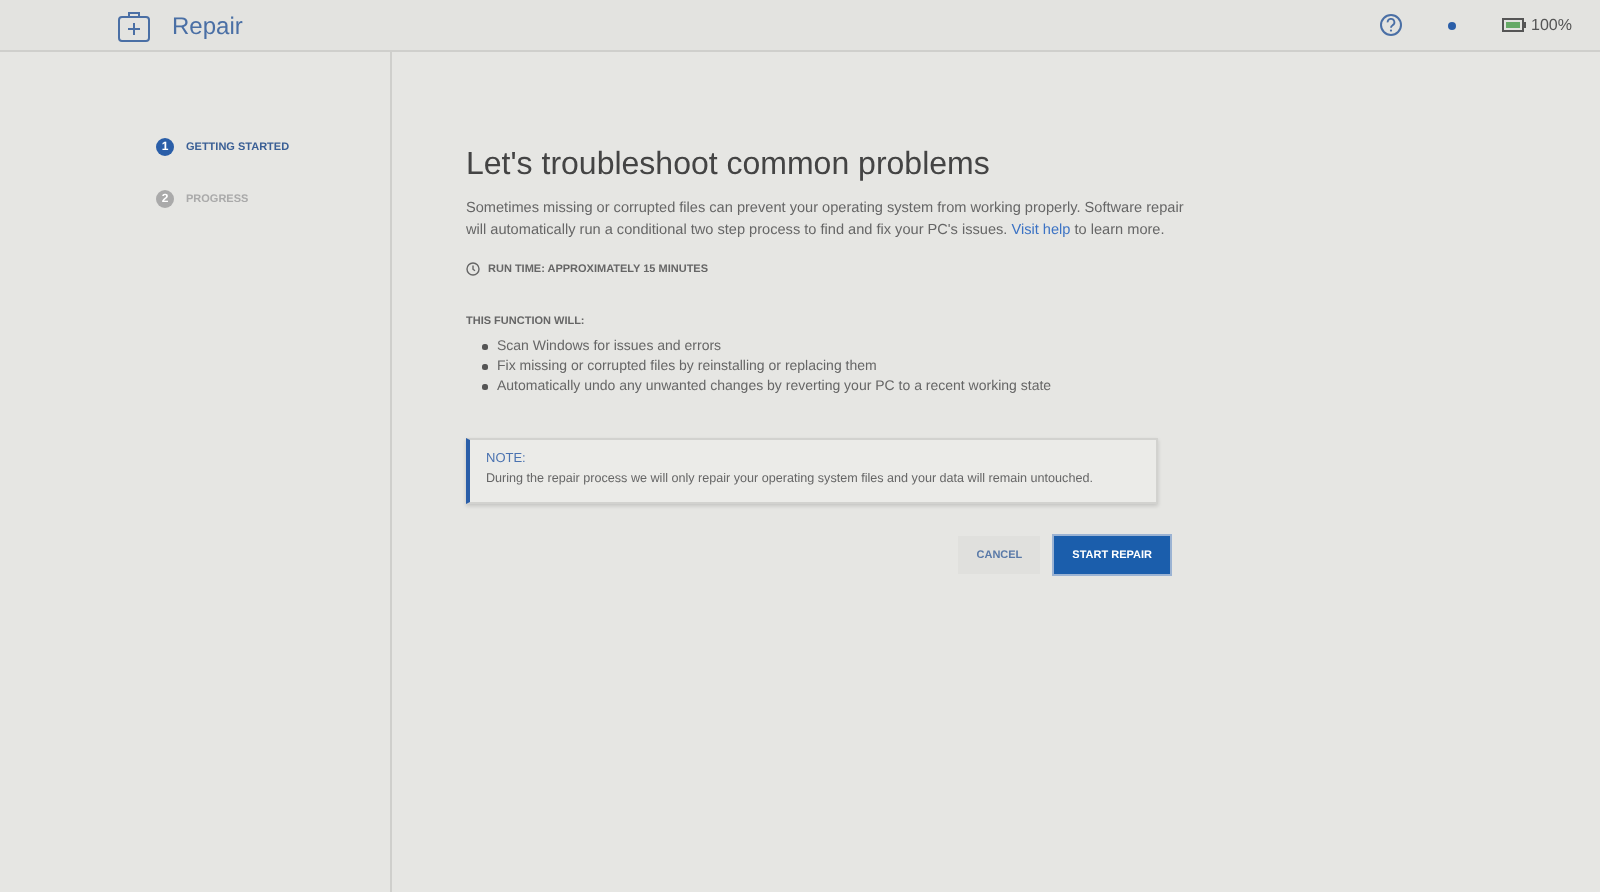  I want to click on app-title: Repair, so click(207, 25).